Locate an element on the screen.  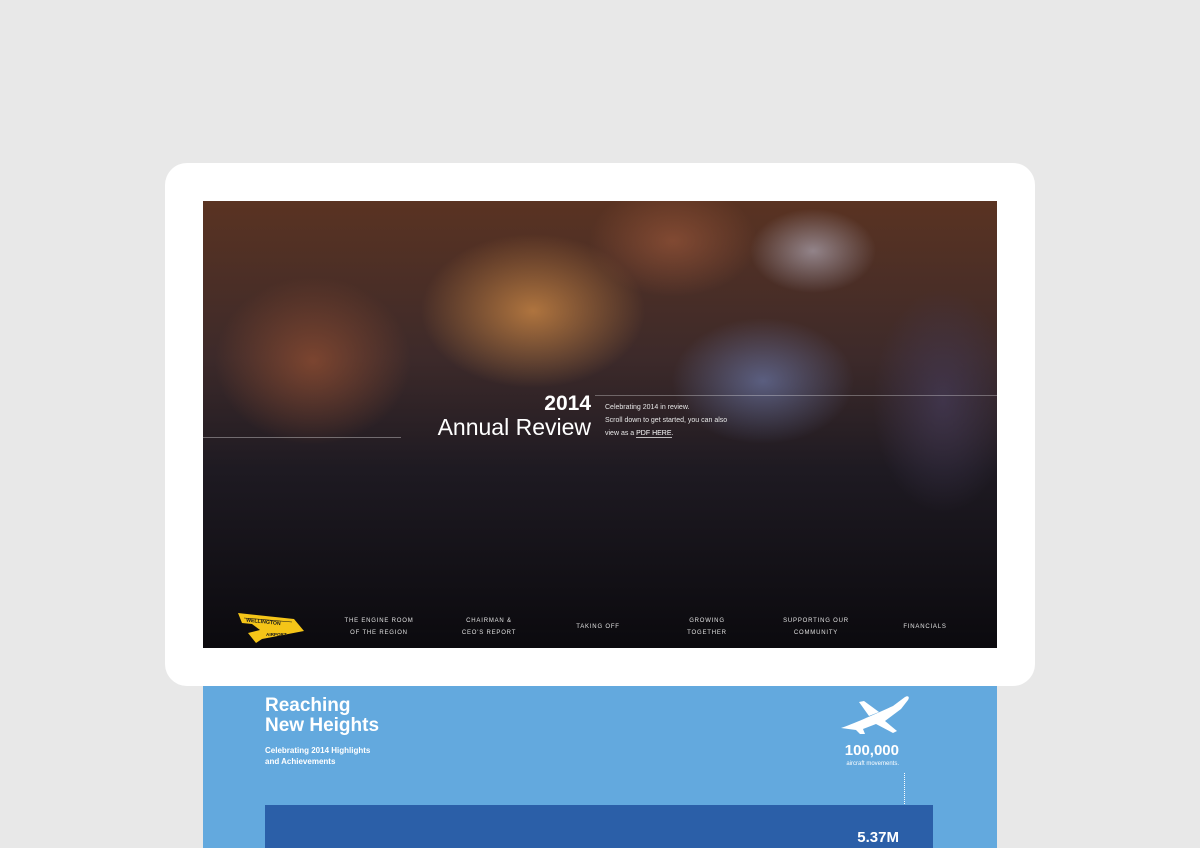
logo-subtext: AIRPORT is located at coordinates (276, 634).